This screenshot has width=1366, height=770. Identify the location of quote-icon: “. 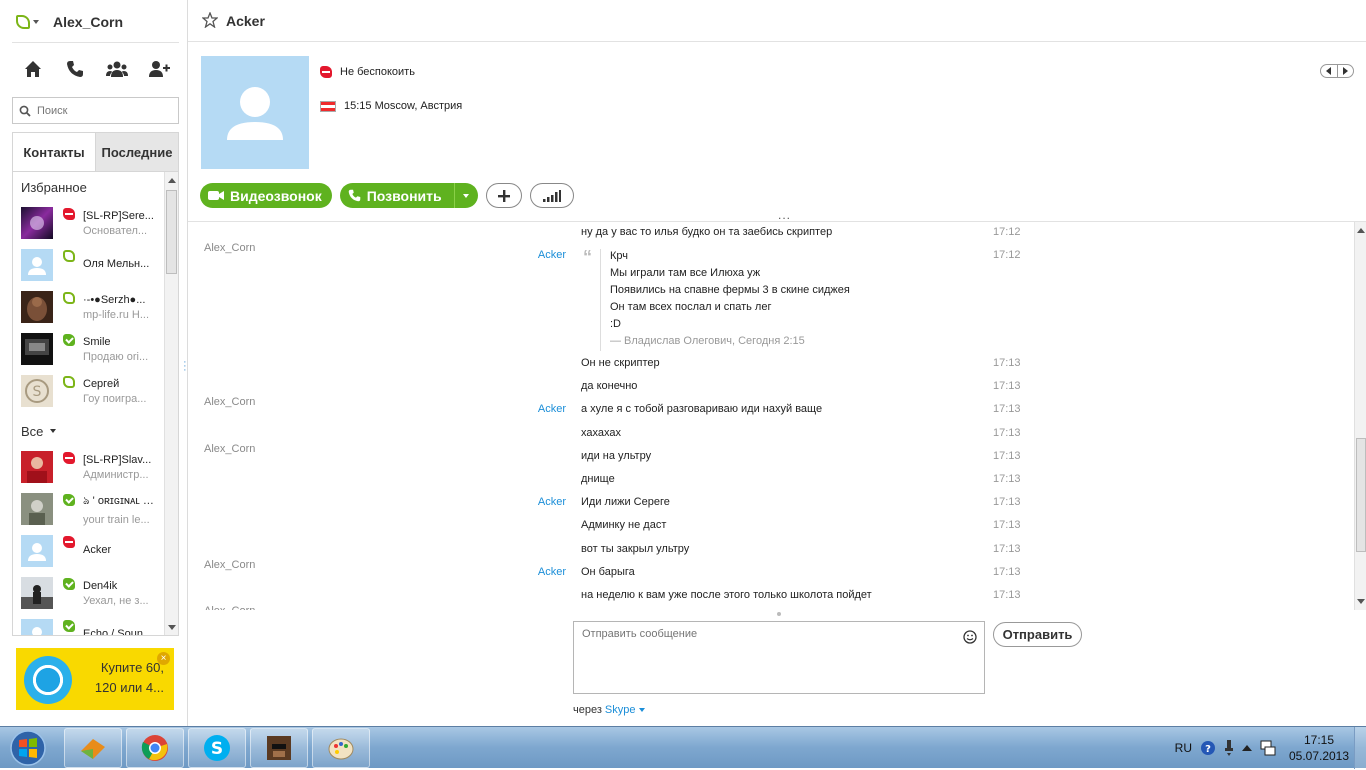
(587, 257).